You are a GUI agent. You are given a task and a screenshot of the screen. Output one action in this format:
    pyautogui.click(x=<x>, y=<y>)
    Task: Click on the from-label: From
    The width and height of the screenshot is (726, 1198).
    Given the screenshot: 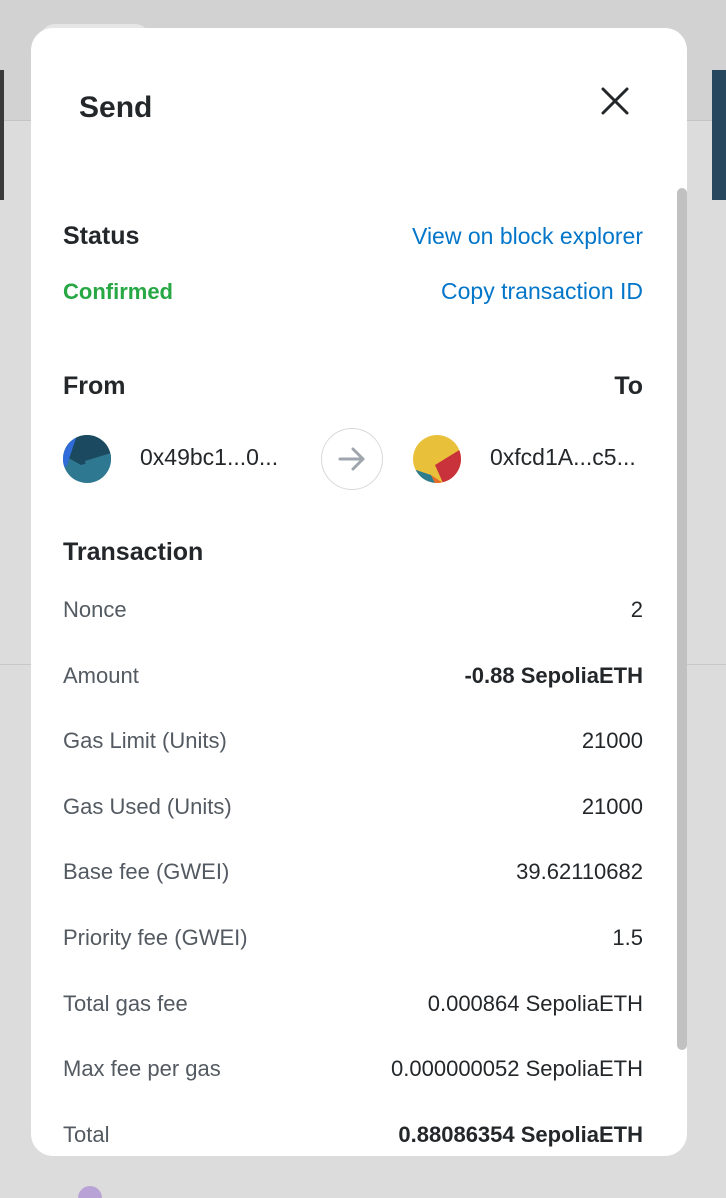 What is the action you would take?
    pyautogui.click(x=94, y=386)
    